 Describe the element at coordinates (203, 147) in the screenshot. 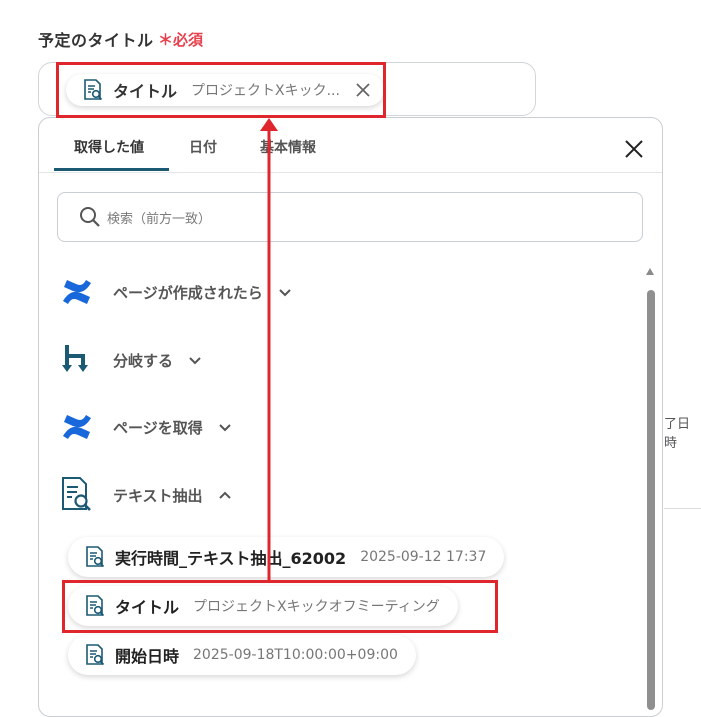

I see `tab-date: 日付` at that location.